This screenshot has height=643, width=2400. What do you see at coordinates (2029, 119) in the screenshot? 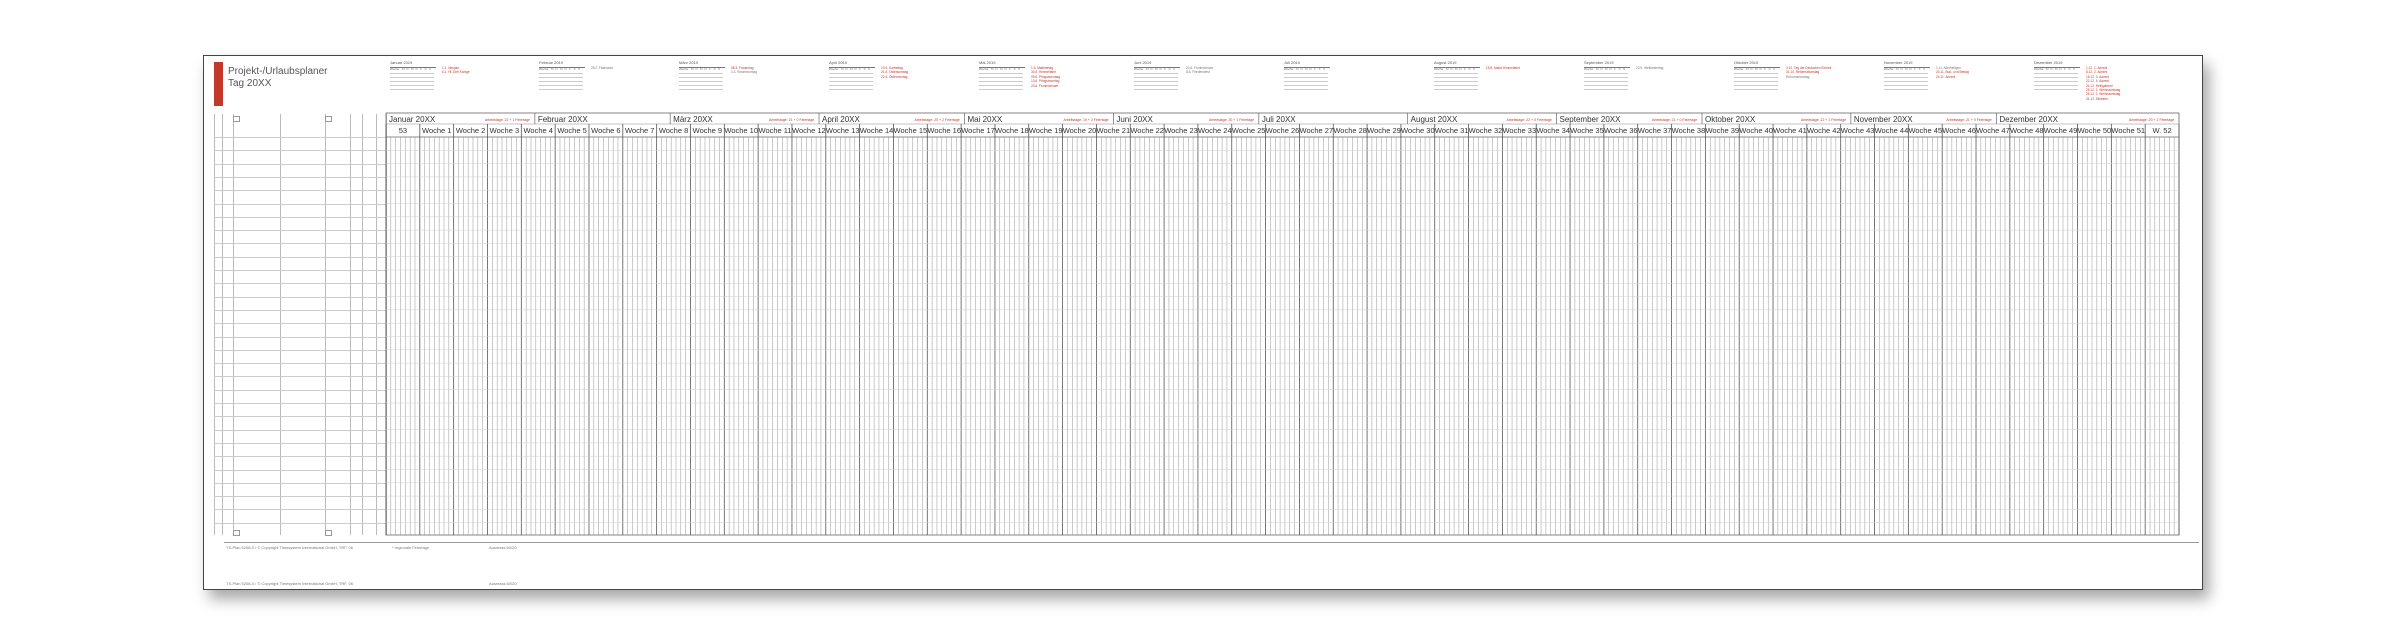
I see `month-label: Dezember 20XX` at bounding box center [2029, 119].